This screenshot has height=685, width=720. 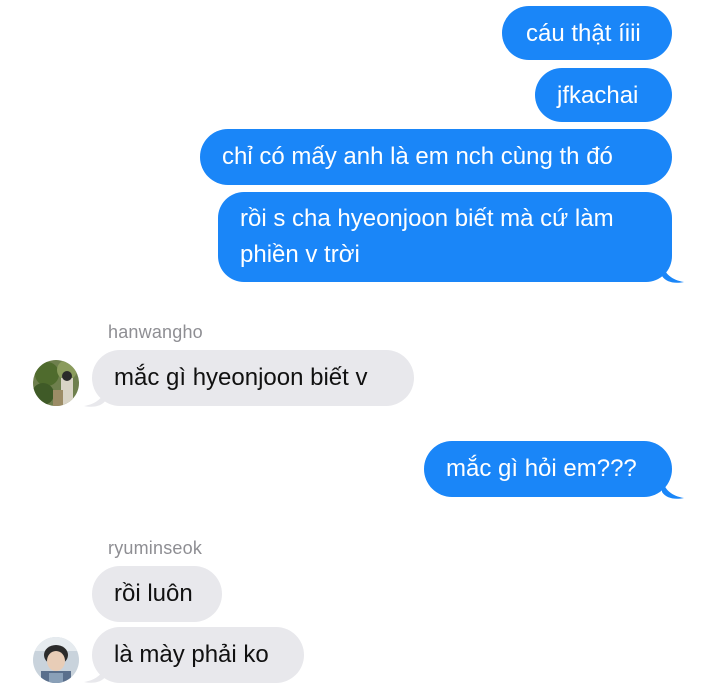 What do you see at coordinates (548, 469) in the screenshot?
I see `outgoing-message: mắc gì hỏi em???` at bounding box center [548, 469].